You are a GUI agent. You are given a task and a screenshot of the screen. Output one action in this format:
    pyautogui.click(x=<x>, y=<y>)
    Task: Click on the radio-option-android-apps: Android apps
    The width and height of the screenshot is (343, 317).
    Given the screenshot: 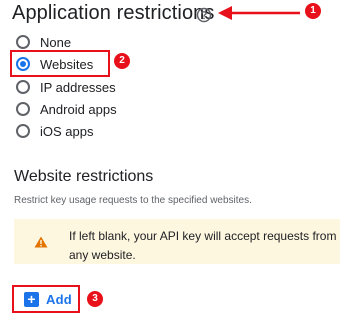 What is the action you would take?
    pyautogui.click(x=66, y=109)
    